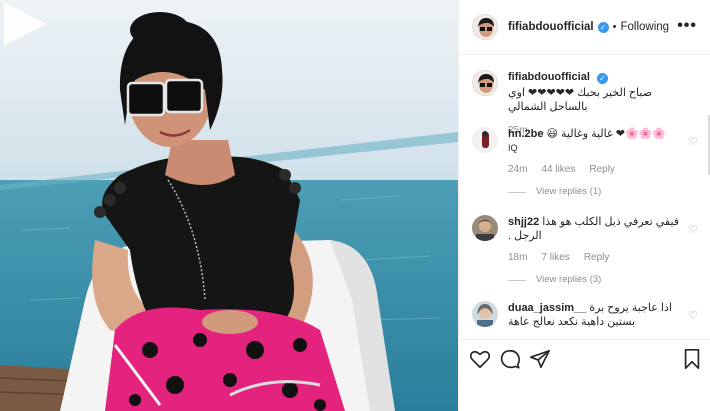 This screenshot has height=411, width=710. What do you see at coordinates (569, 279) in the screenshot?
I see `view-replies-label: View replies (3)` at bounding box center [569, 279].